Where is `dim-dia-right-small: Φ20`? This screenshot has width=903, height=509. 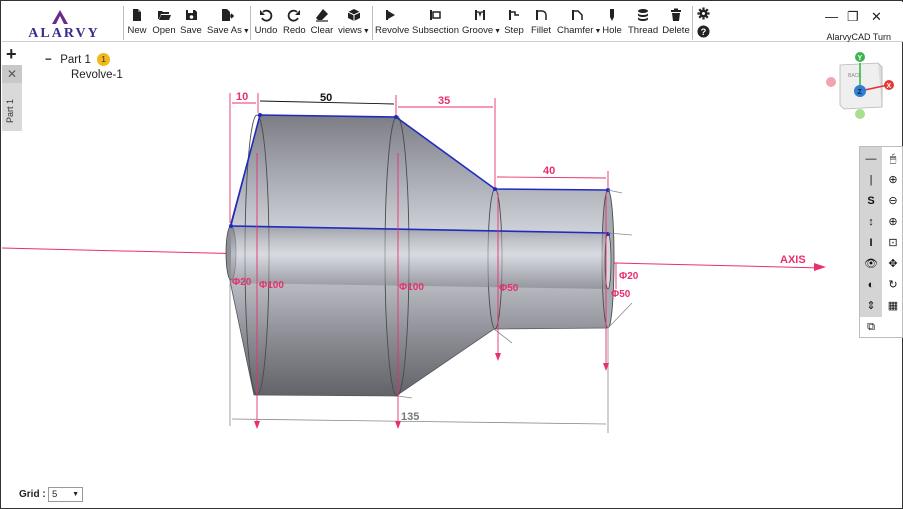 dim-dia-right-small: Φ20 is located at coordinates (629, 276).